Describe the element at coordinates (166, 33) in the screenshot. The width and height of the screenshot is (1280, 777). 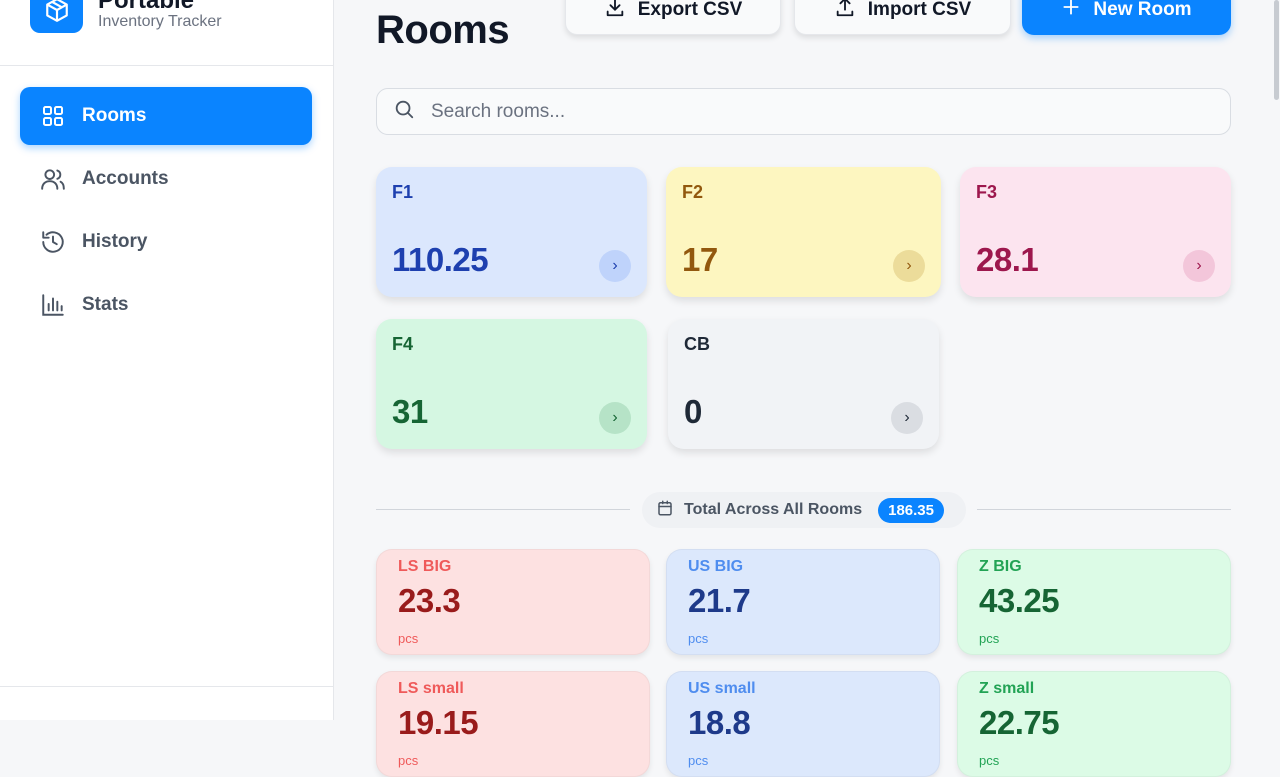
I see `brand-header: Portable Inventory Tracker` at that location.